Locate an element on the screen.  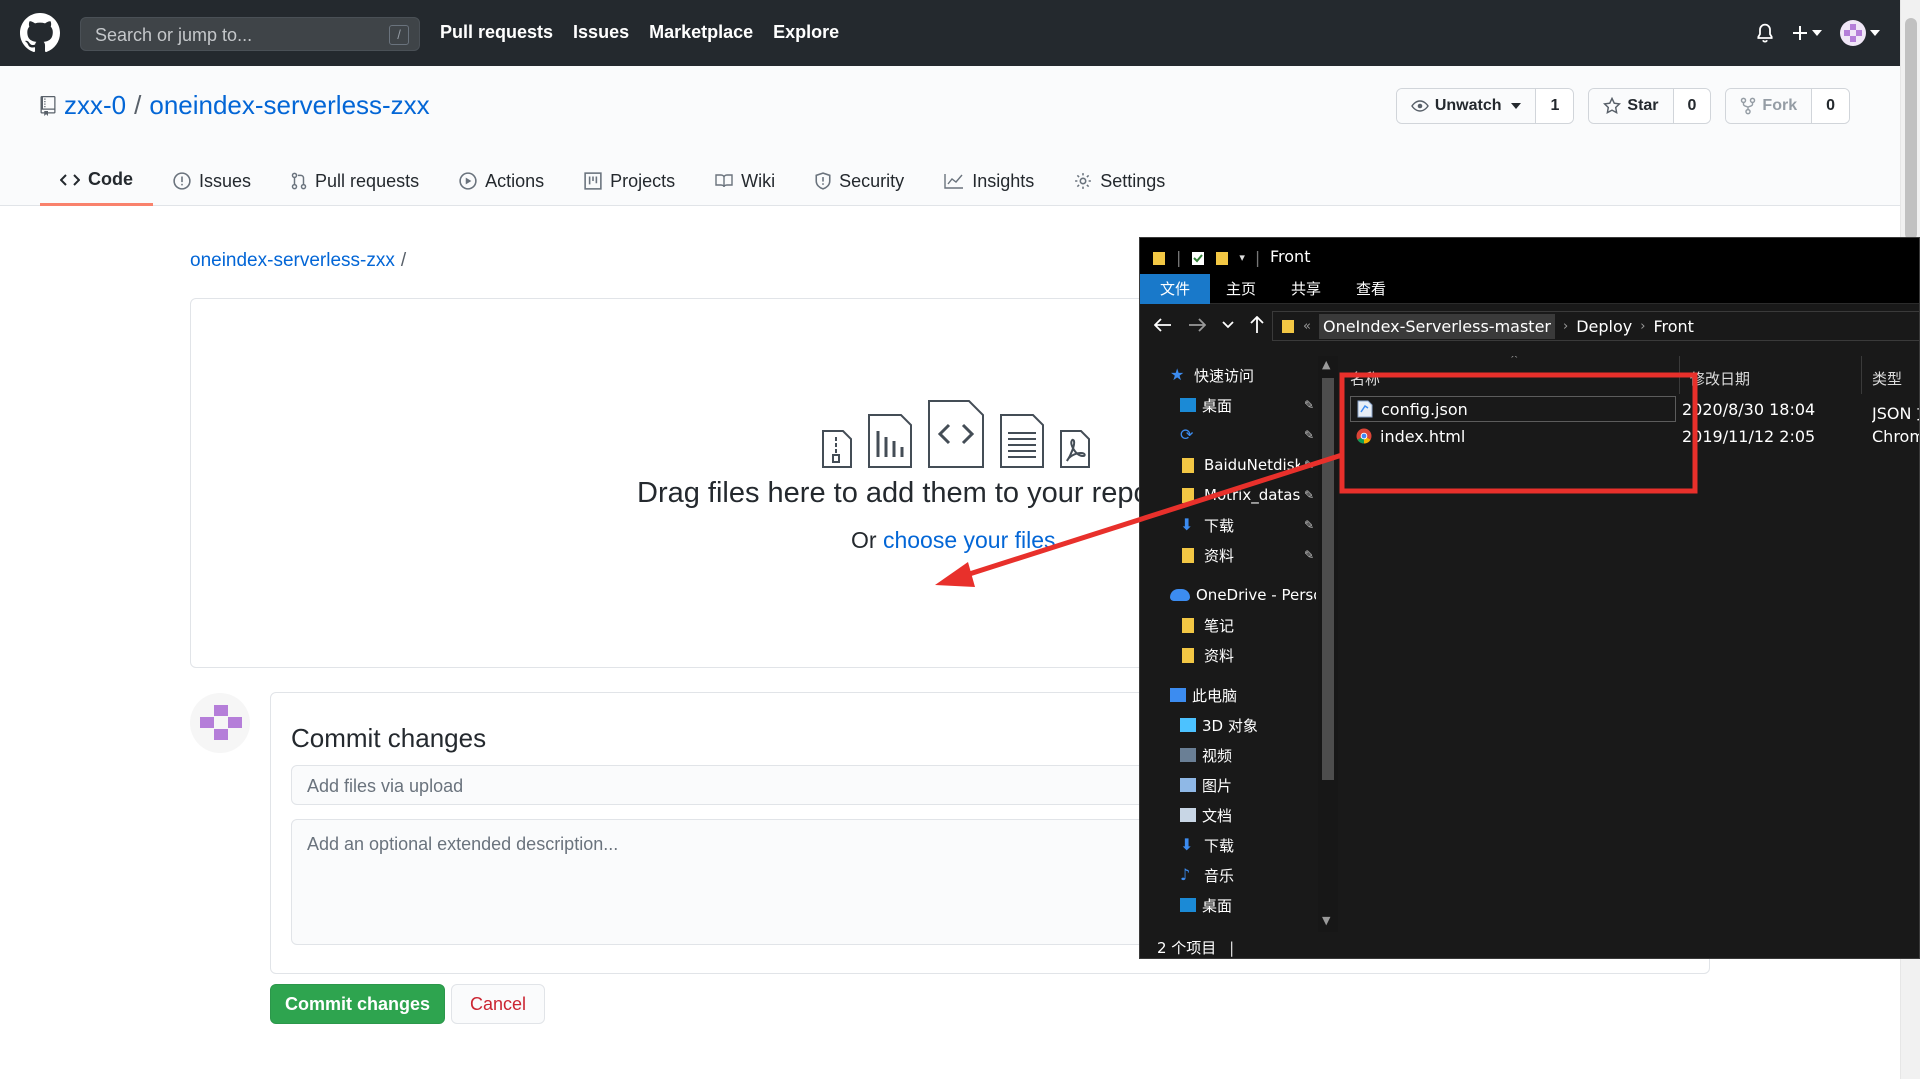
nav-marketplace: Marketplace is located at coordinates (701, 32).